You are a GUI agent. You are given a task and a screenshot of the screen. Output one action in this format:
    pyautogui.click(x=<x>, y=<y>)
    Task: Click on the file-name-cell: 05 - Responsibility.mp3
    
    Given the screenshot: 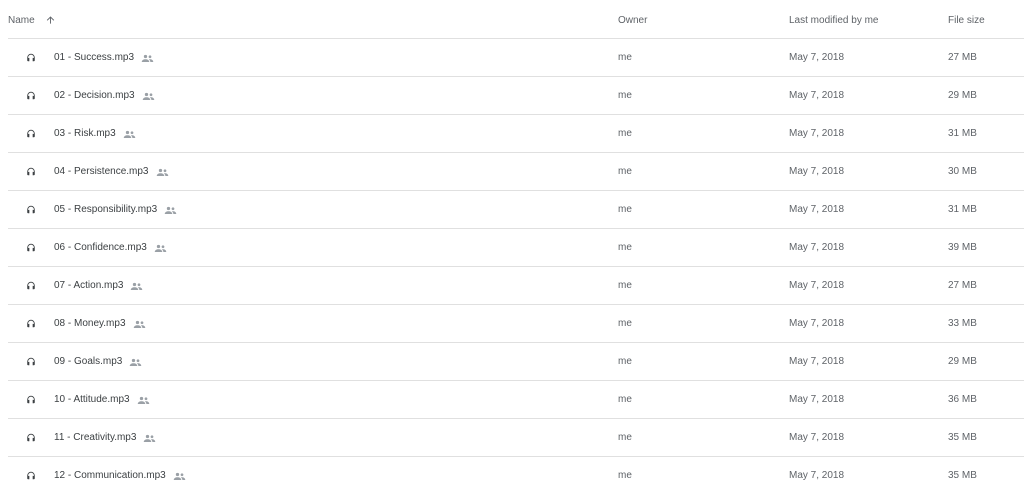 What is the action you would take?
    pyautogui.click(x=115, y=210)
    